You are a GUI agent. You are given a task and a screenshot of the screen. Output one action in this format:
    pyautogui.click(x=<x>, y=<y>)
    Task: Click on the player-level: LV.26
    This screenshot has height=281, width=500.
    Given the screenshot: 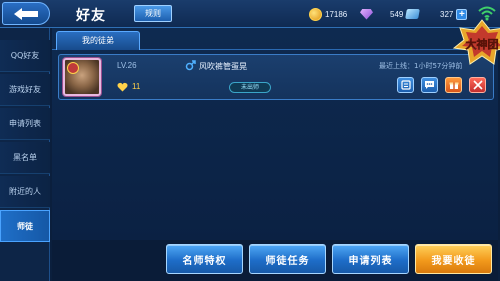 What is the action you would take?
    pyautogui.click(x=127, y=65)
    